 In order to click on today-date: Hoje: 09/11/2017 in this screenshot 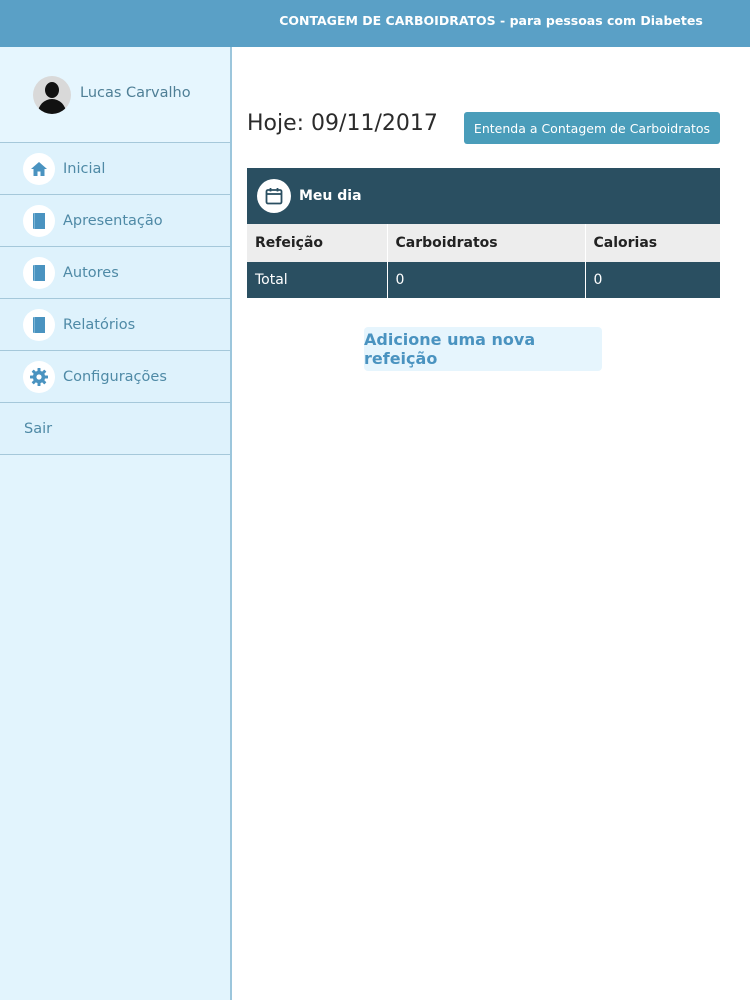, I will do `click(342, 123)`.